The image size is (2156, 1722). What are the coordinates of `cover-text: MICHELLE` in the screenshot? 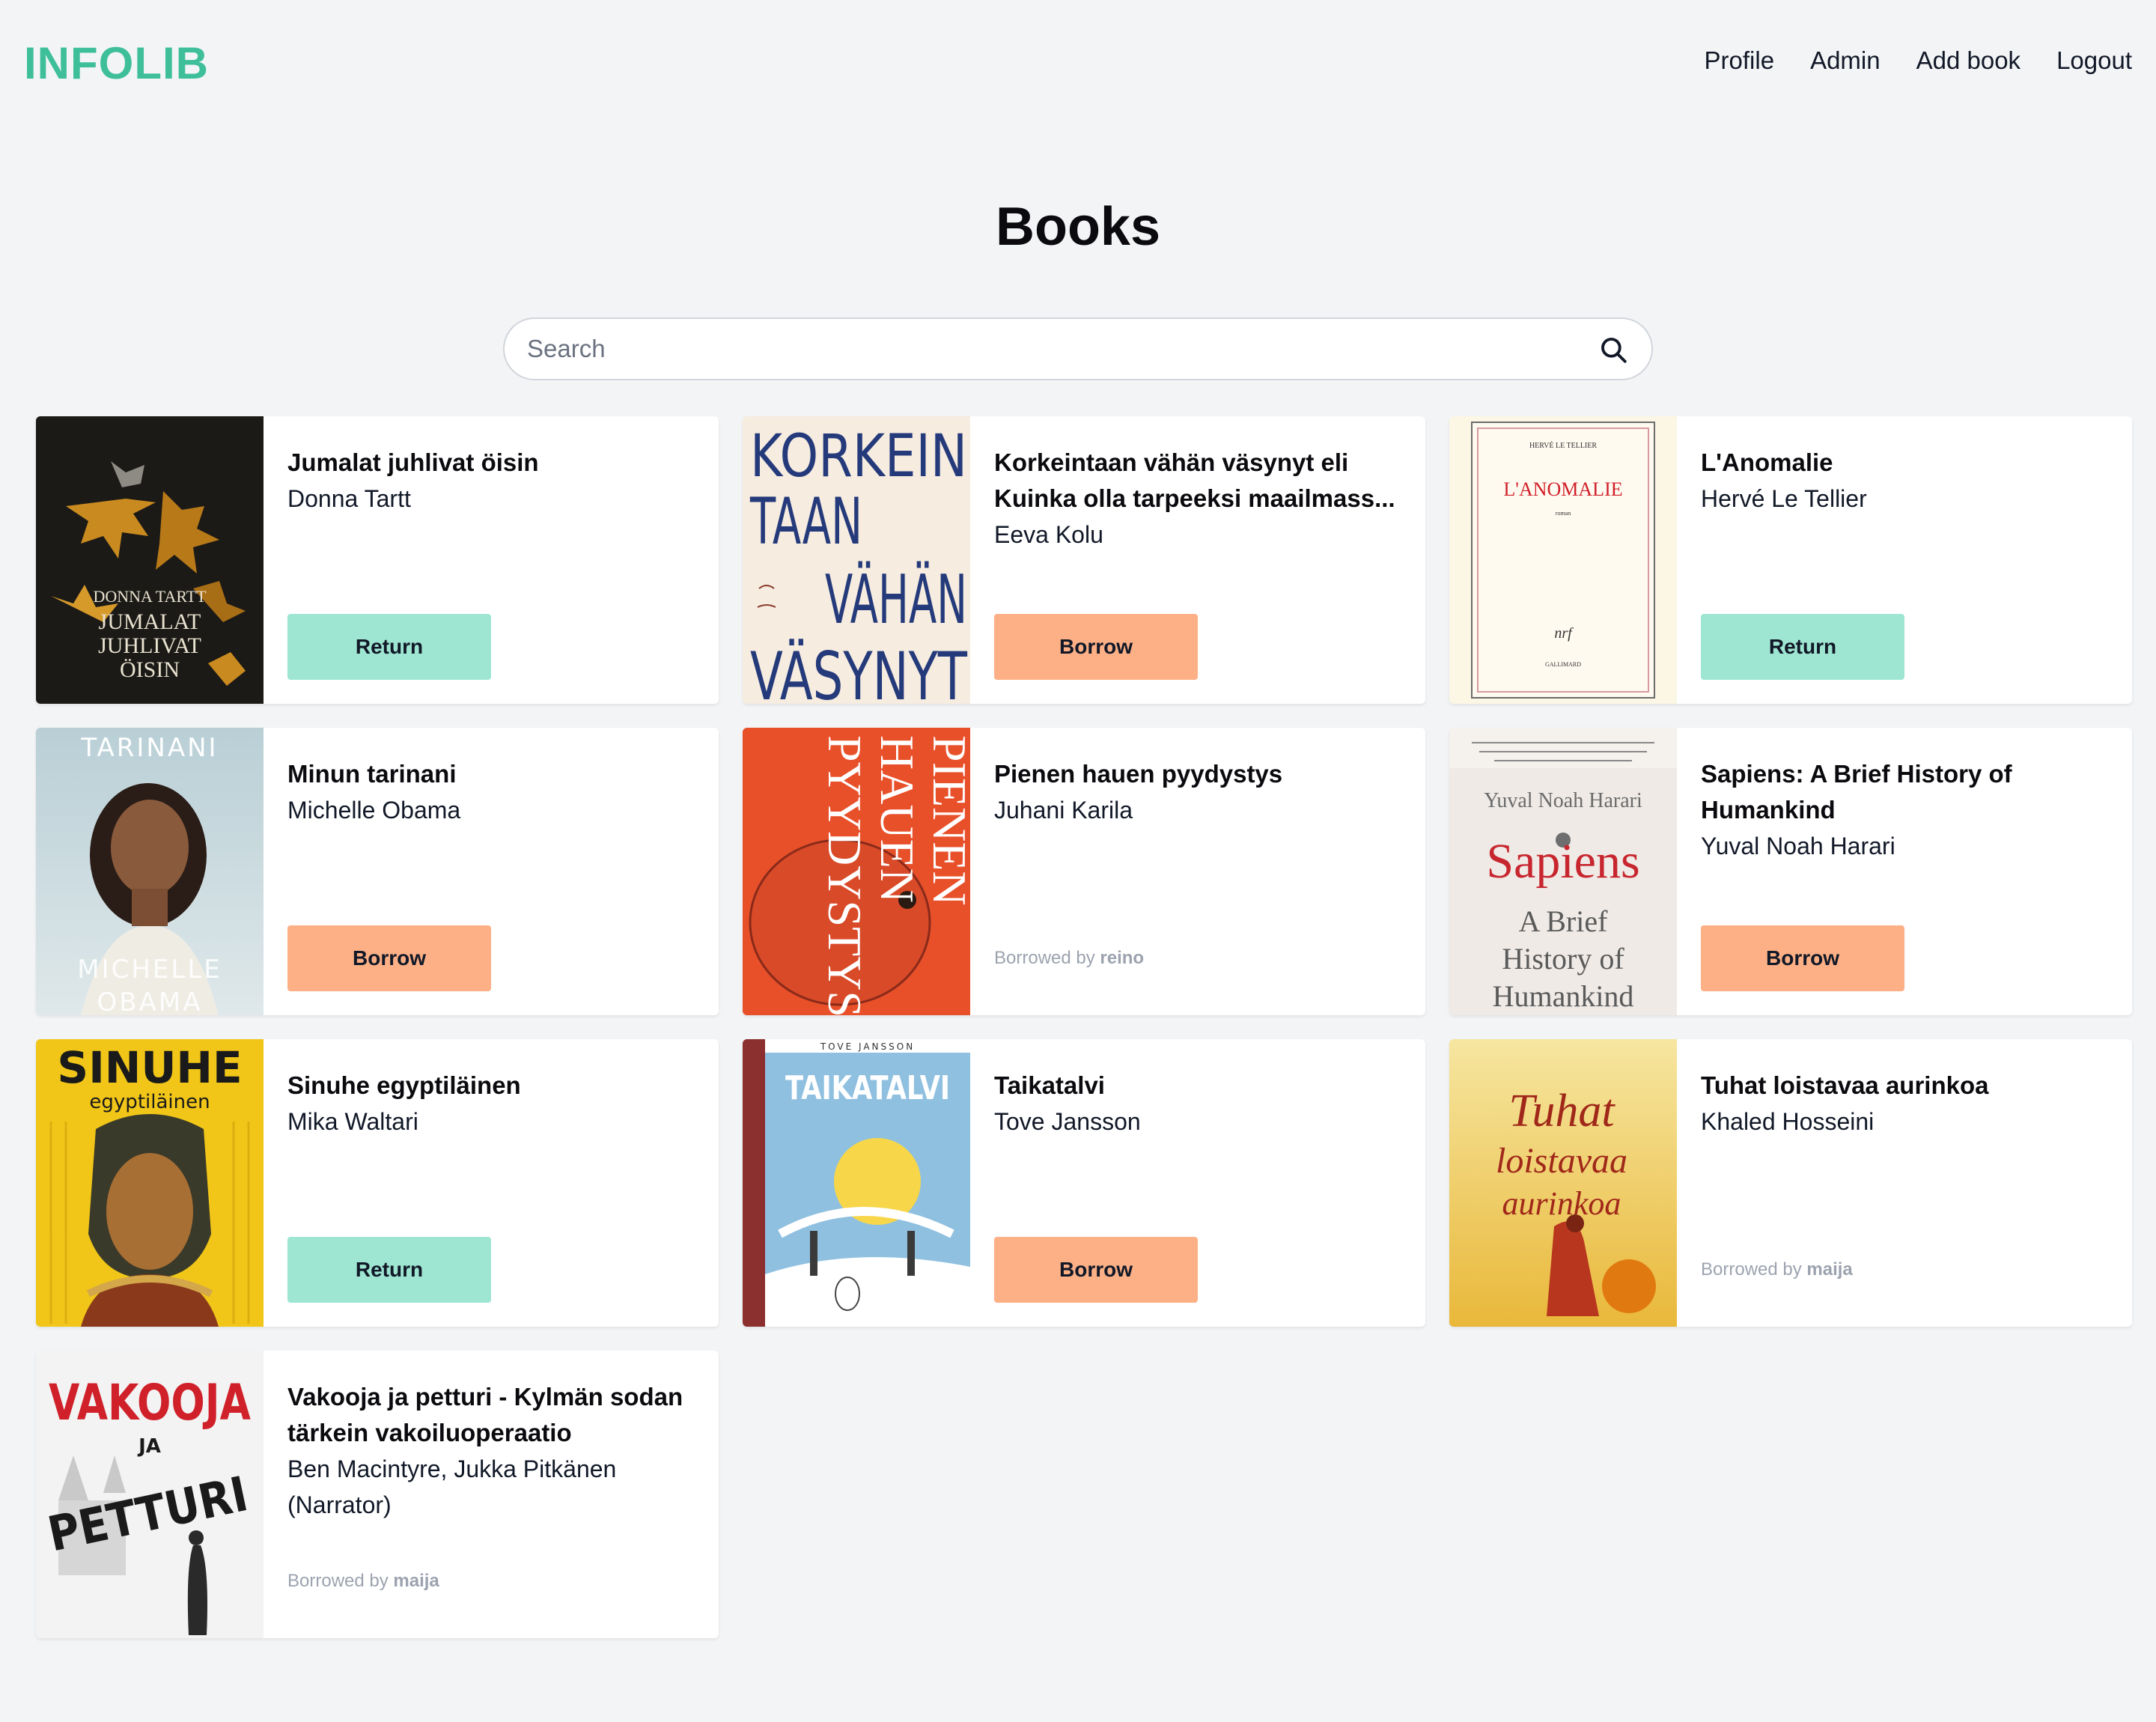 It's located at (149, 970).